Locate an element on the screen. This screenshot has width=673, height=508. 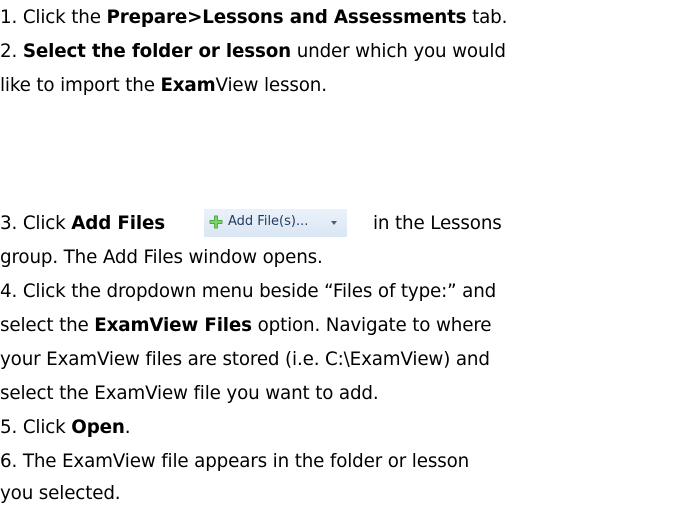
step-3-cont: group. The Add Files window opens. is located at coordinates (161, 258).